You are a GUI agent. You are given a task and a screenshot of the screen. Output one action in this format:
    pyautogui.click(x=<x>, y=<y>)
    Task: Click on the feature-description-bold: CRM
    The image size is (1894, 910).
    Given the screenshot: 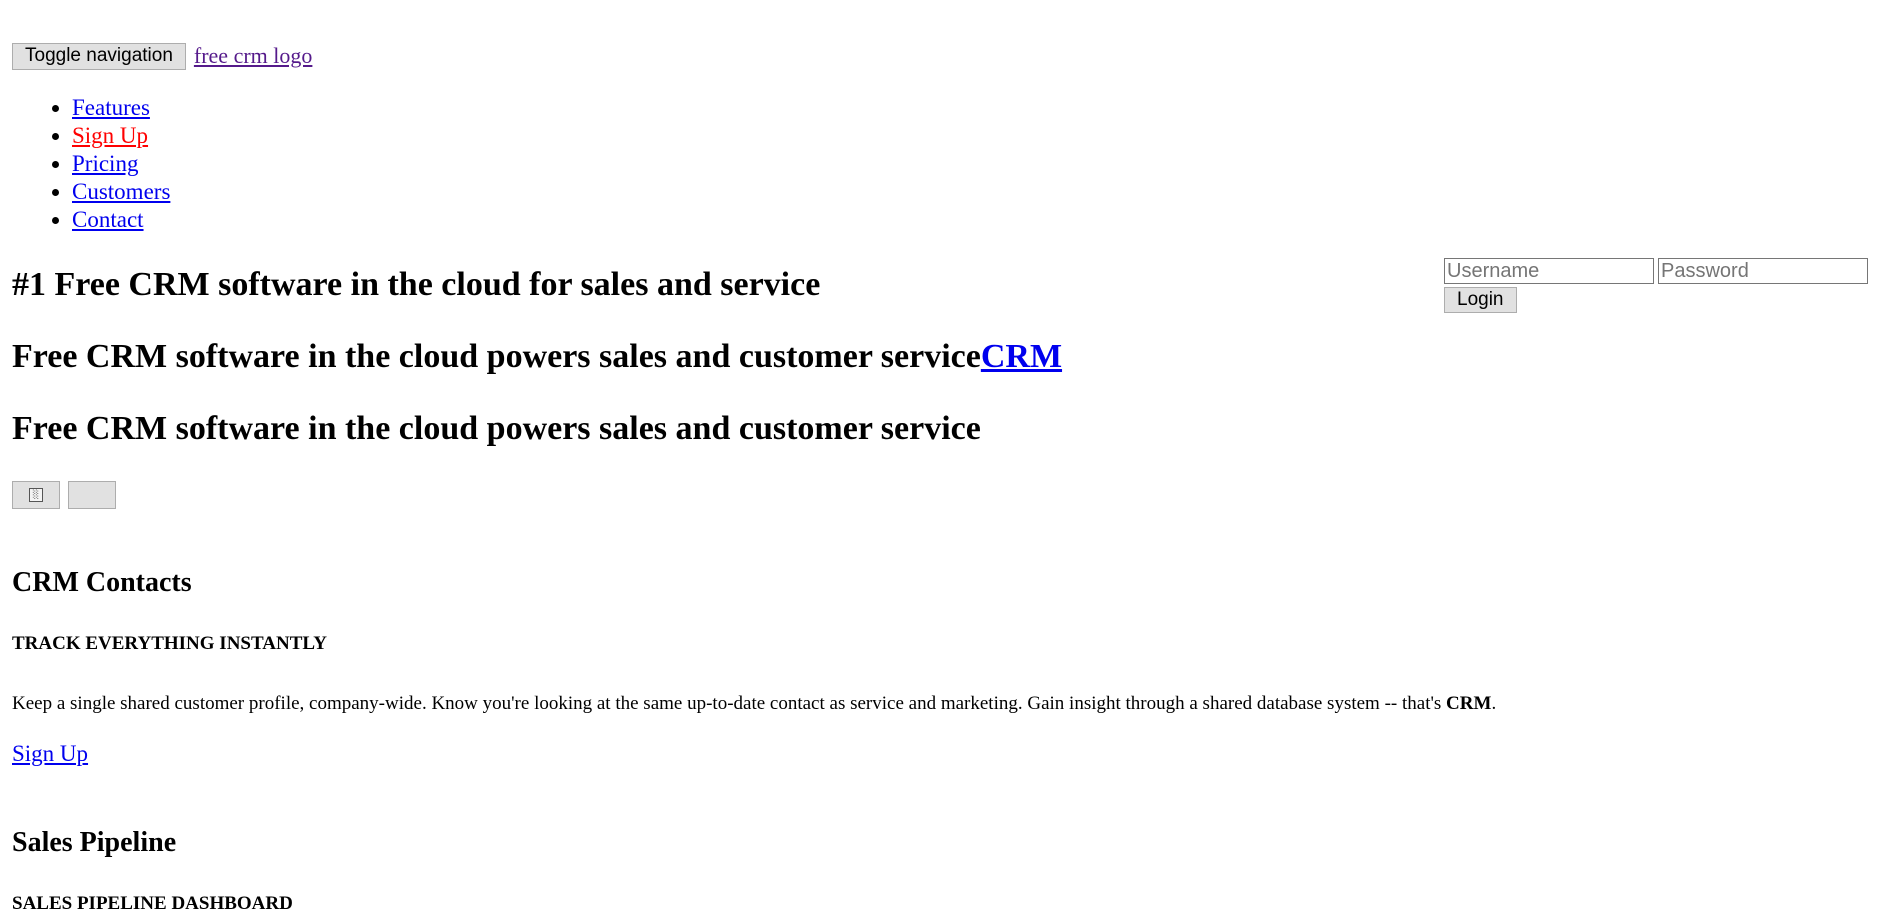 What is the action you would take?
    pyautogui.click(x=1469, y=703)
    